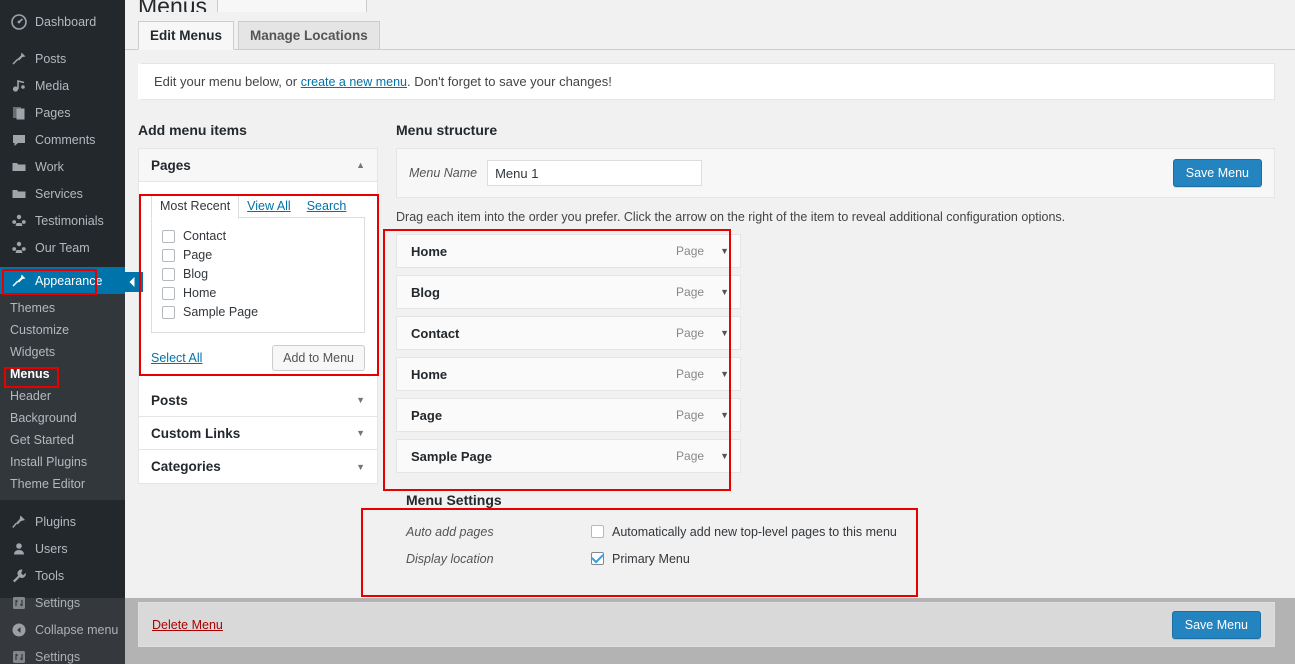 This screenshot has width=1295, height=664. What do you see at coordinates (258, 236) in the screenshot?
I see `page-checkbox-item: Contact` at bounding box center [258, 236].